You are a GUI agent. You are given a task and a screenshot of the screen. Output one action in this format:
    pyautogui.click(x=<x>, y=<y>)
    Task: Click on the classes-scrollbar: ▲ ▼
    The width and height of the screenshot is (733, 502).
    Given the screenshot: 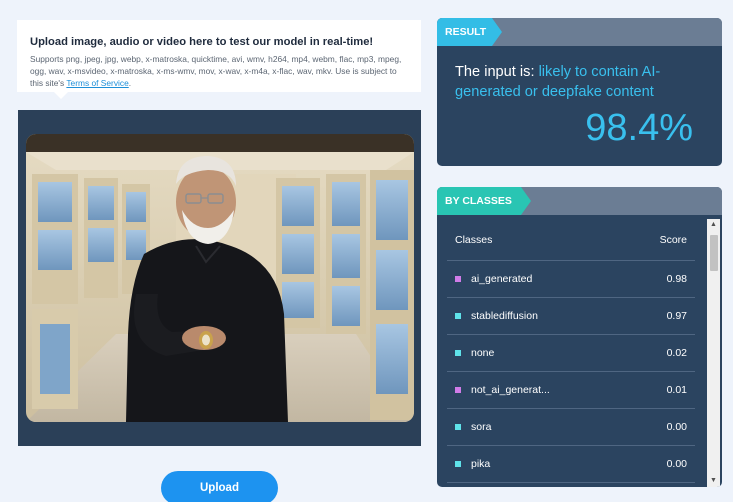 What is the action you would take?
    pyautogui.click(x=713, y=353)
    